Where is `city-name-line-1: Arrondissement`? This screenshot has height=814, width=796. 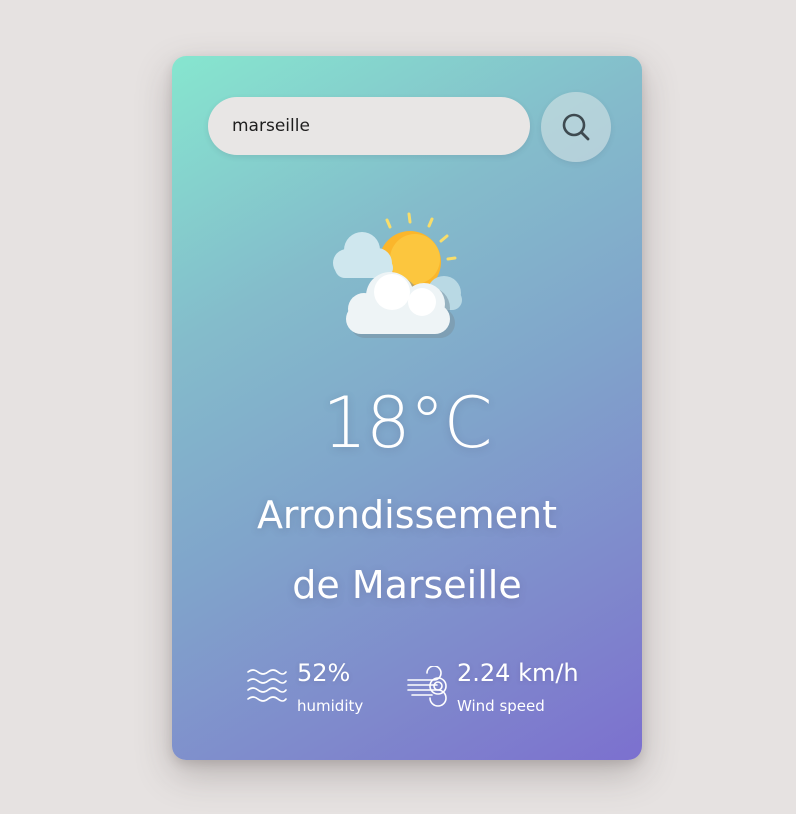
city-name-line-1: Arrondissement is located at coordinates (407, 515).